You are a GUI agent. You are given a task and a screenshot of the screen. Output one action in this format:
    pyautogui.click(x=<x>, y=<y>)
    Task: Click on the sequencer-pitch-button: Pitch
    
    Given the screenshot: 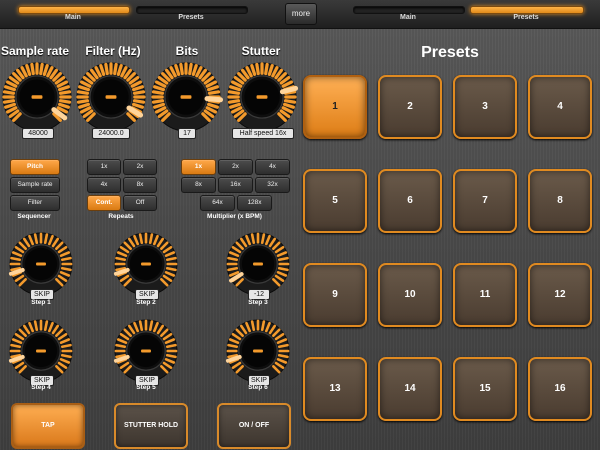 What is the action you would take?
    pyautogui.click(x=35, y=167)
    